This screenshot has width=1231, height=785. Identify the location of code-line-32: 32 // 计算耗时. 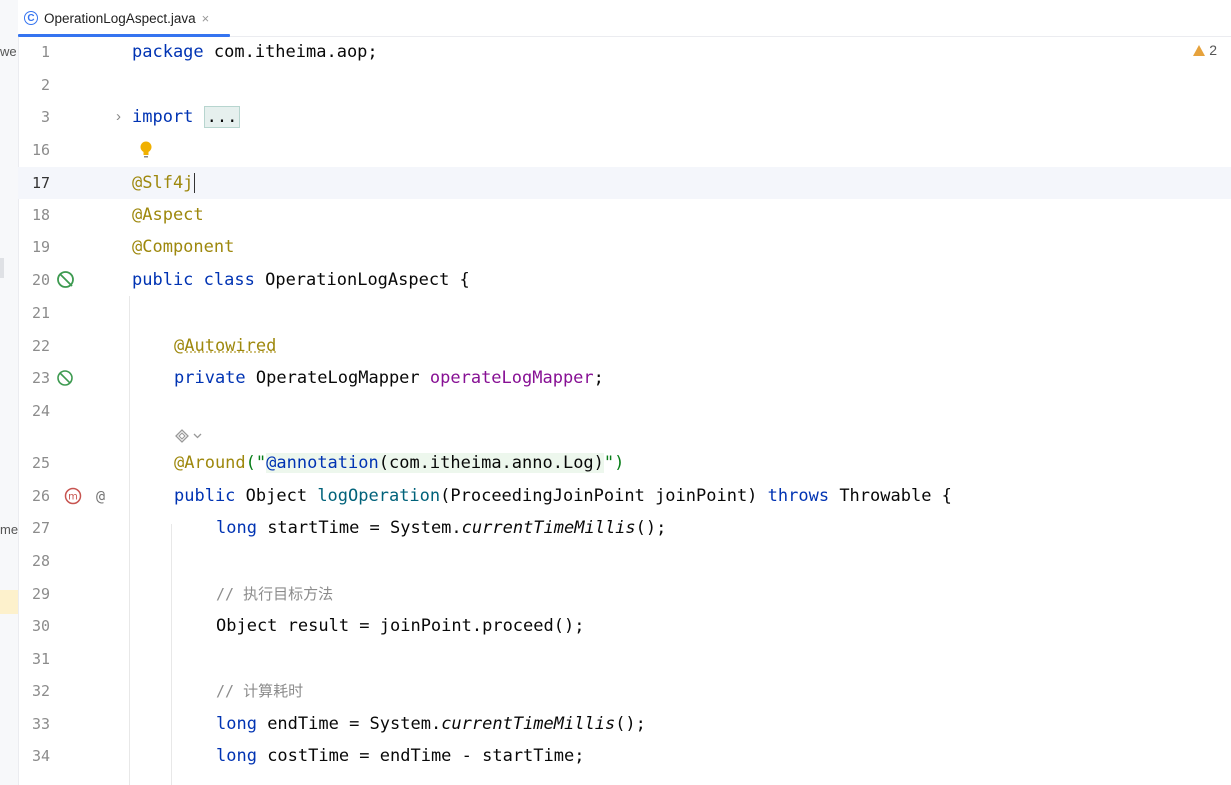
(624, 691).